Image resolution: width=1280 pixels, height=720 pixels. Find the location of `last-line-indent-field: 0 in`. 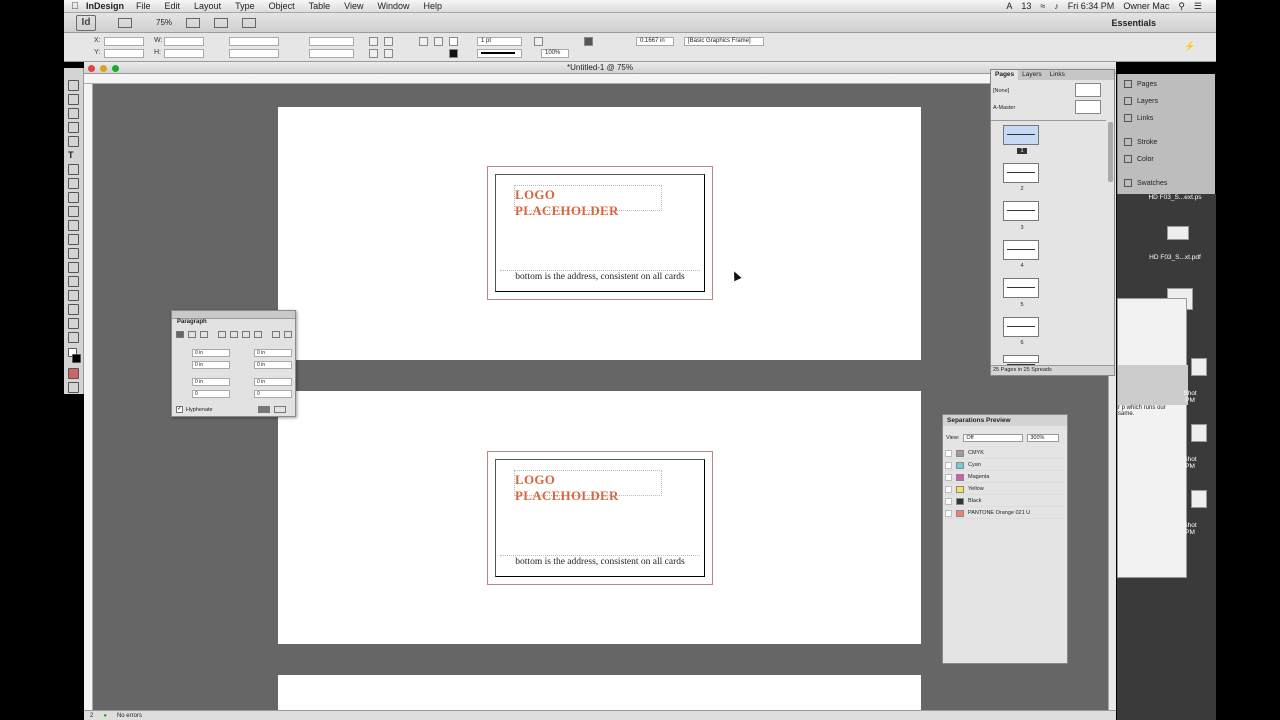

last-line-indent-field: 0 in is located at coordinates (273, 365).